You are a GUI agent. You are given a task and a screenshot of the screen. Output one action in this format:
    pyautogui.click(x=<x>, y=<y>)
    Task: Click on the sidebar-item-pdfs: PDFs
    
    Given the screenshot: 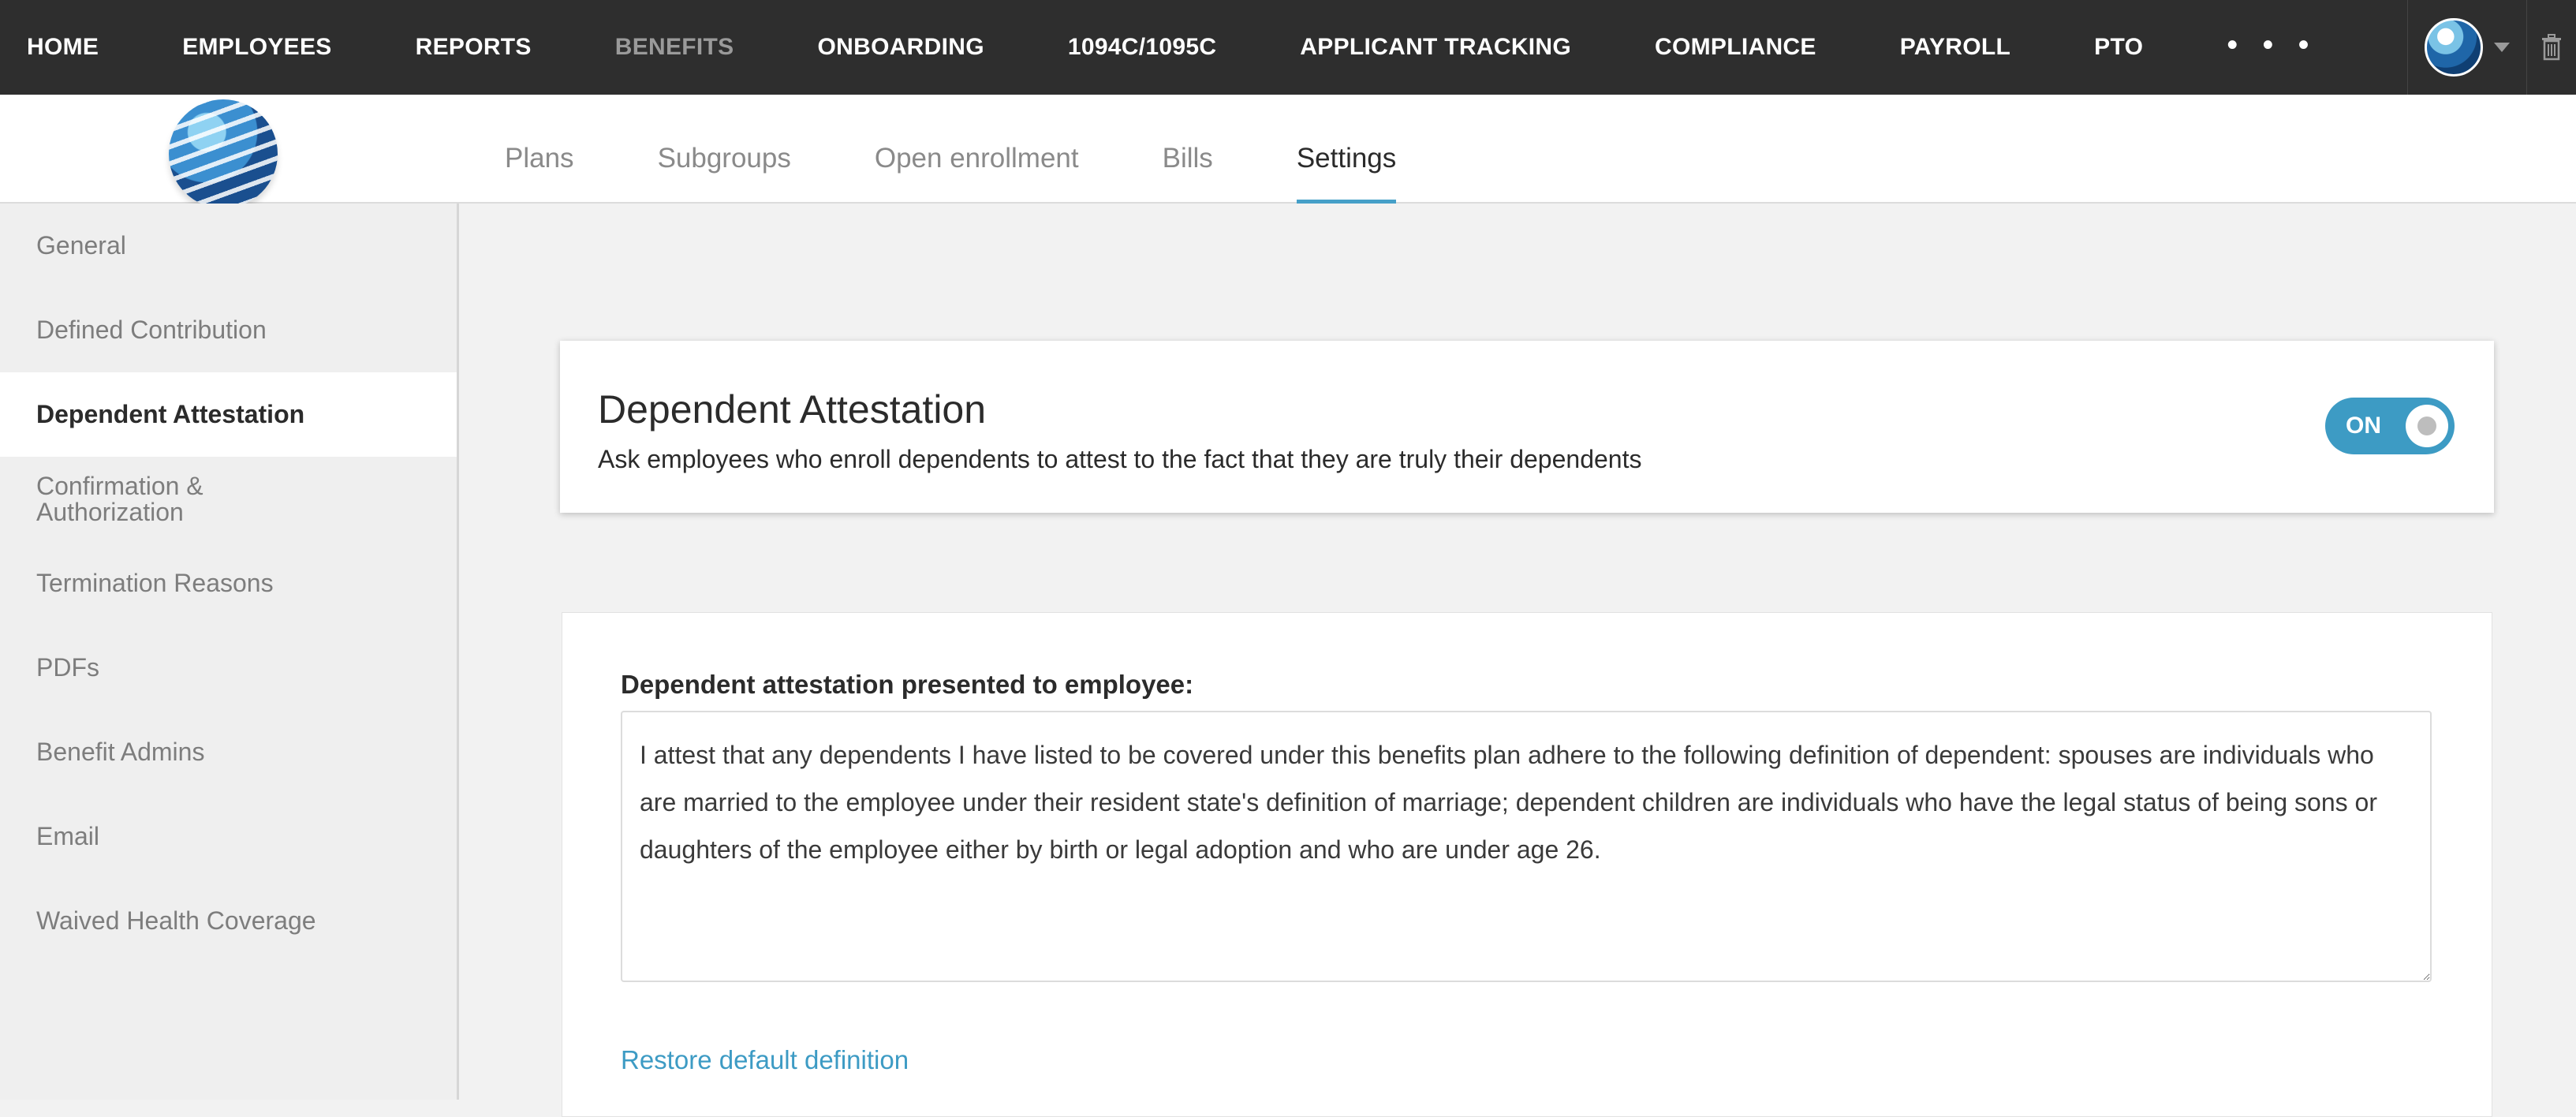 What is the action you would take?
    pyautogui.click(x=228, y=668)
    